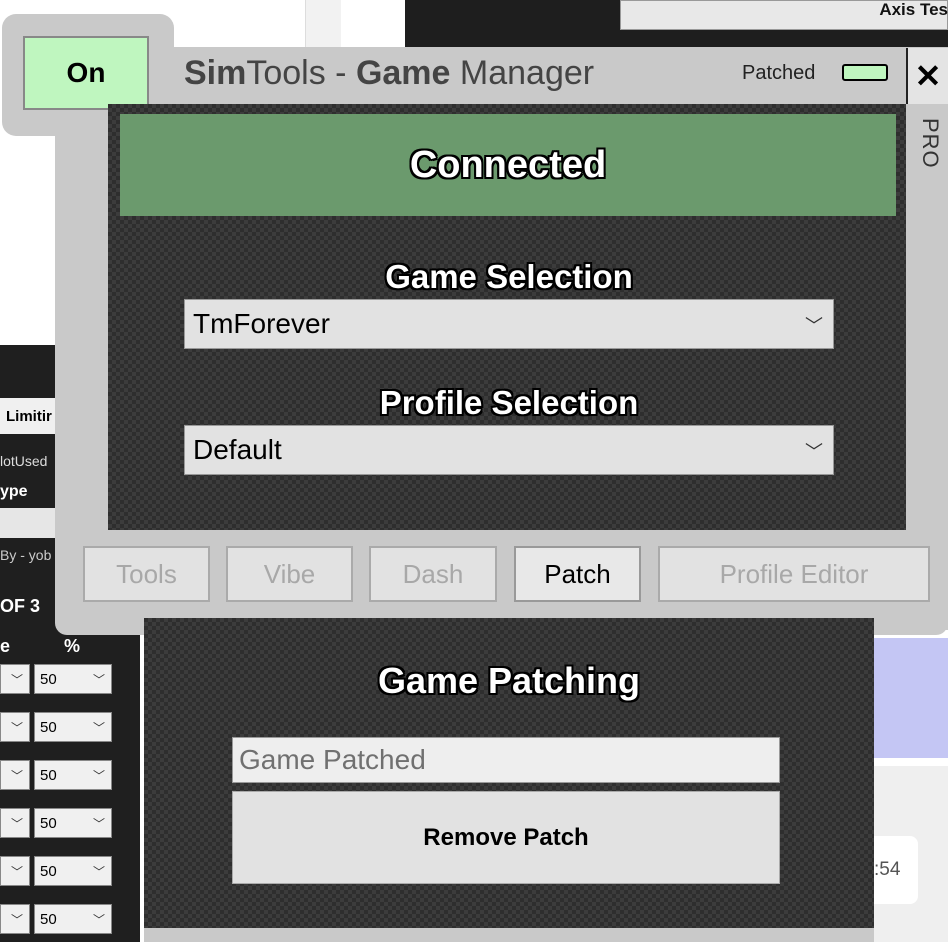  I want to click on profile-select: Default ﹀, so click(509, 450).